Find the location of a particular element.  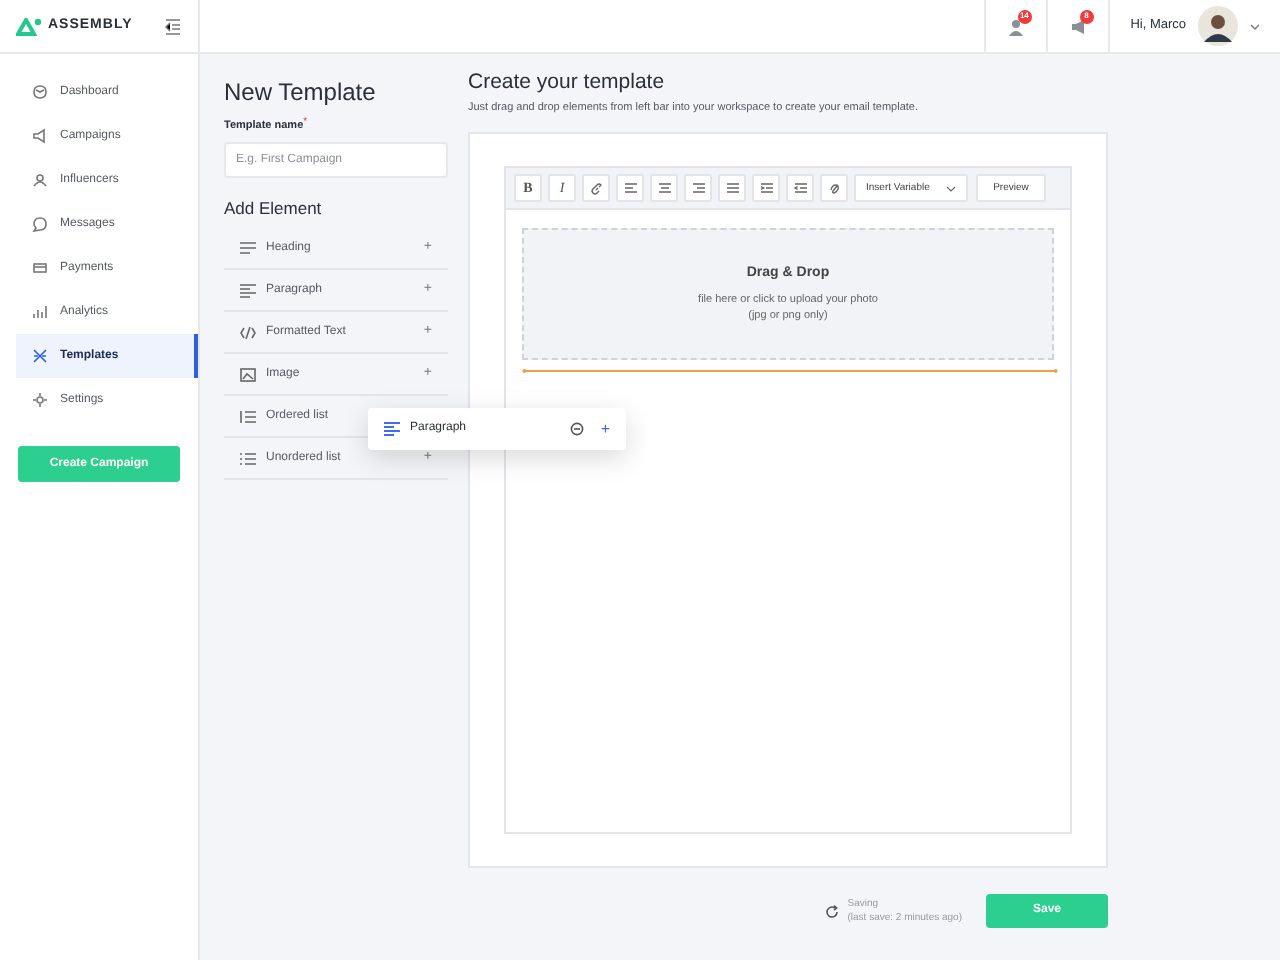

code-icon is located at coordinates (248, 332).